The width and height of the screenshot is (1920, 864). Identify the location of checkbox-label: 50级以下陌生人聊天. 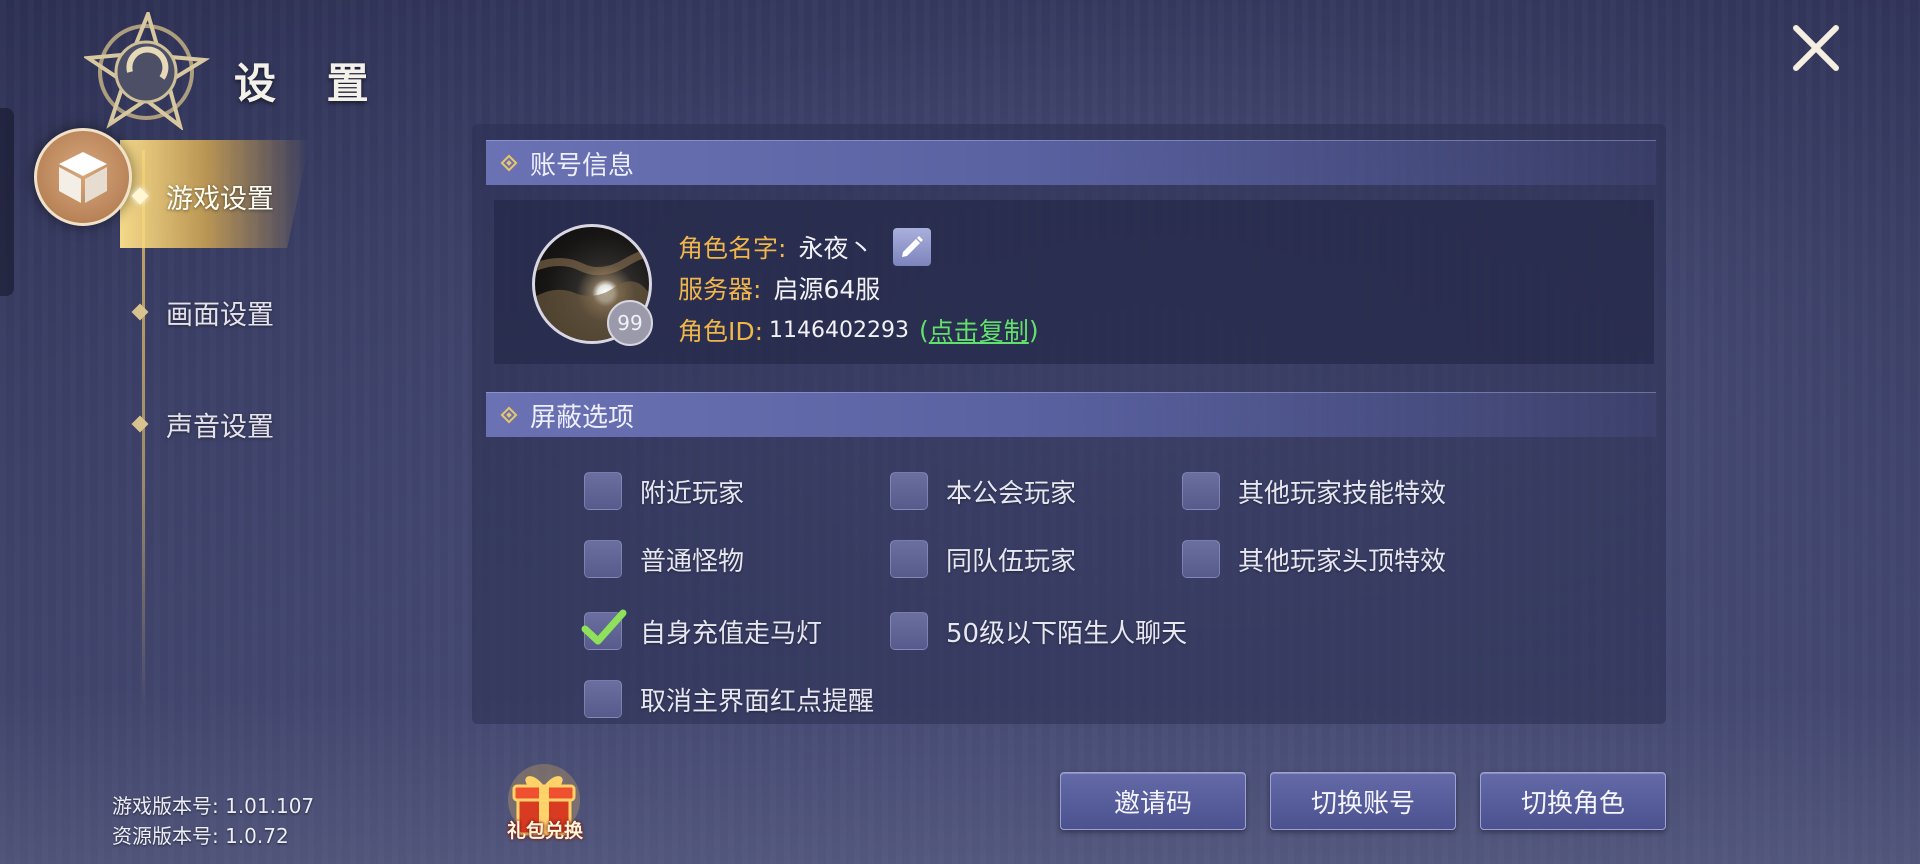
(1067, 633).